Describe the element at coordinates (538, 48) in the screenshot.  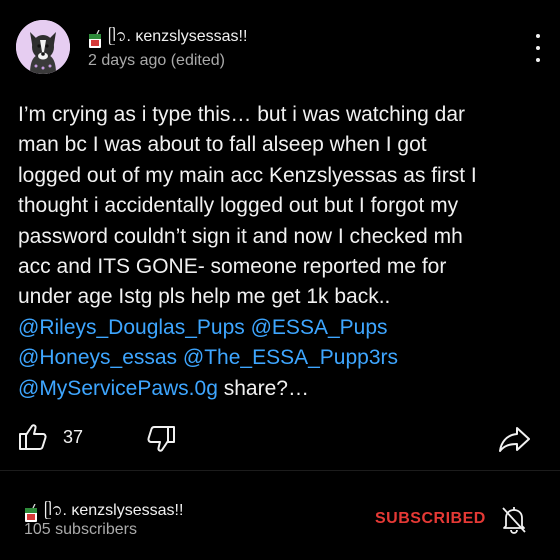
I see `more-options-icon` at that location.